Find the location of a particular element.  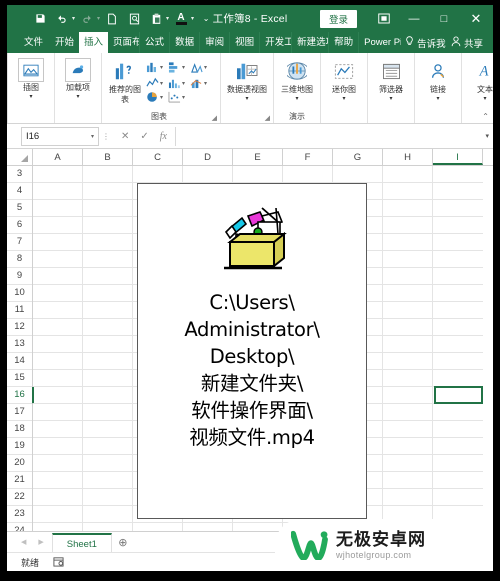

row-header-23: 23 is located at coordinates (19, 514).